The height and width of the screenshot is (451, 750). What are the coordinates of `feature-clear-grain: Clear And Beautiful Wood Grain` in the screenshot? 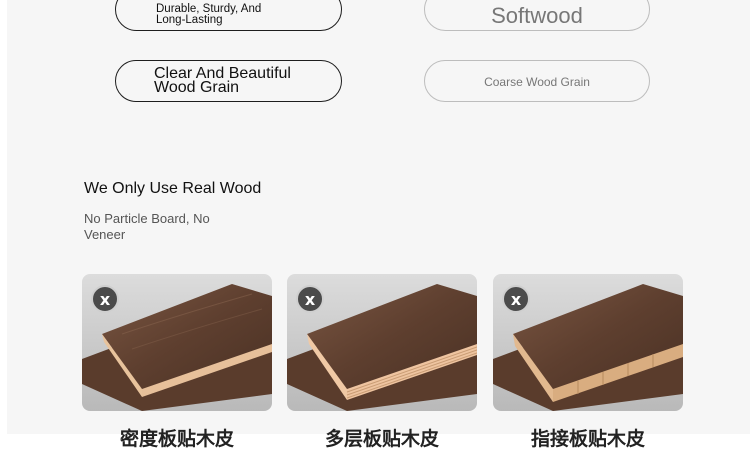 It's located at (228, 81).